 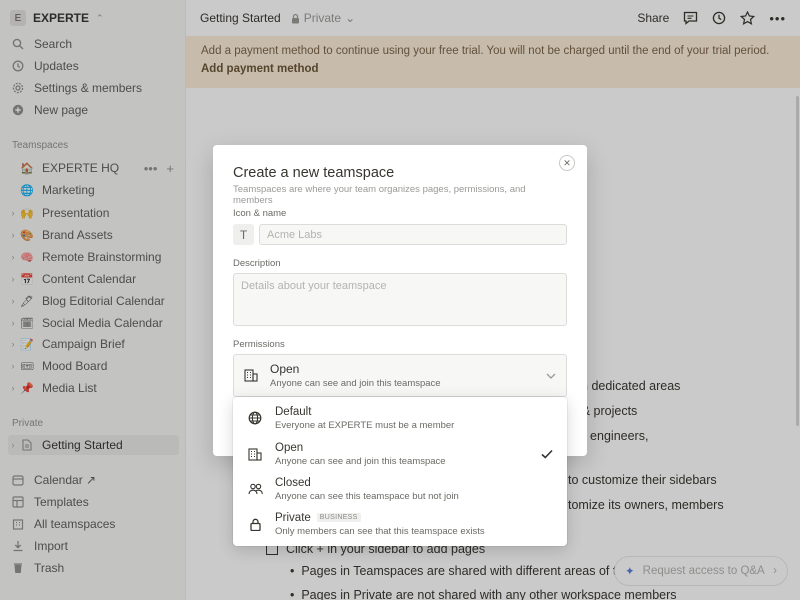 What do you see at coordinates (413, 234) in the screenshot?
I see `teamspace-name-input` at bounding box center [413, 234].